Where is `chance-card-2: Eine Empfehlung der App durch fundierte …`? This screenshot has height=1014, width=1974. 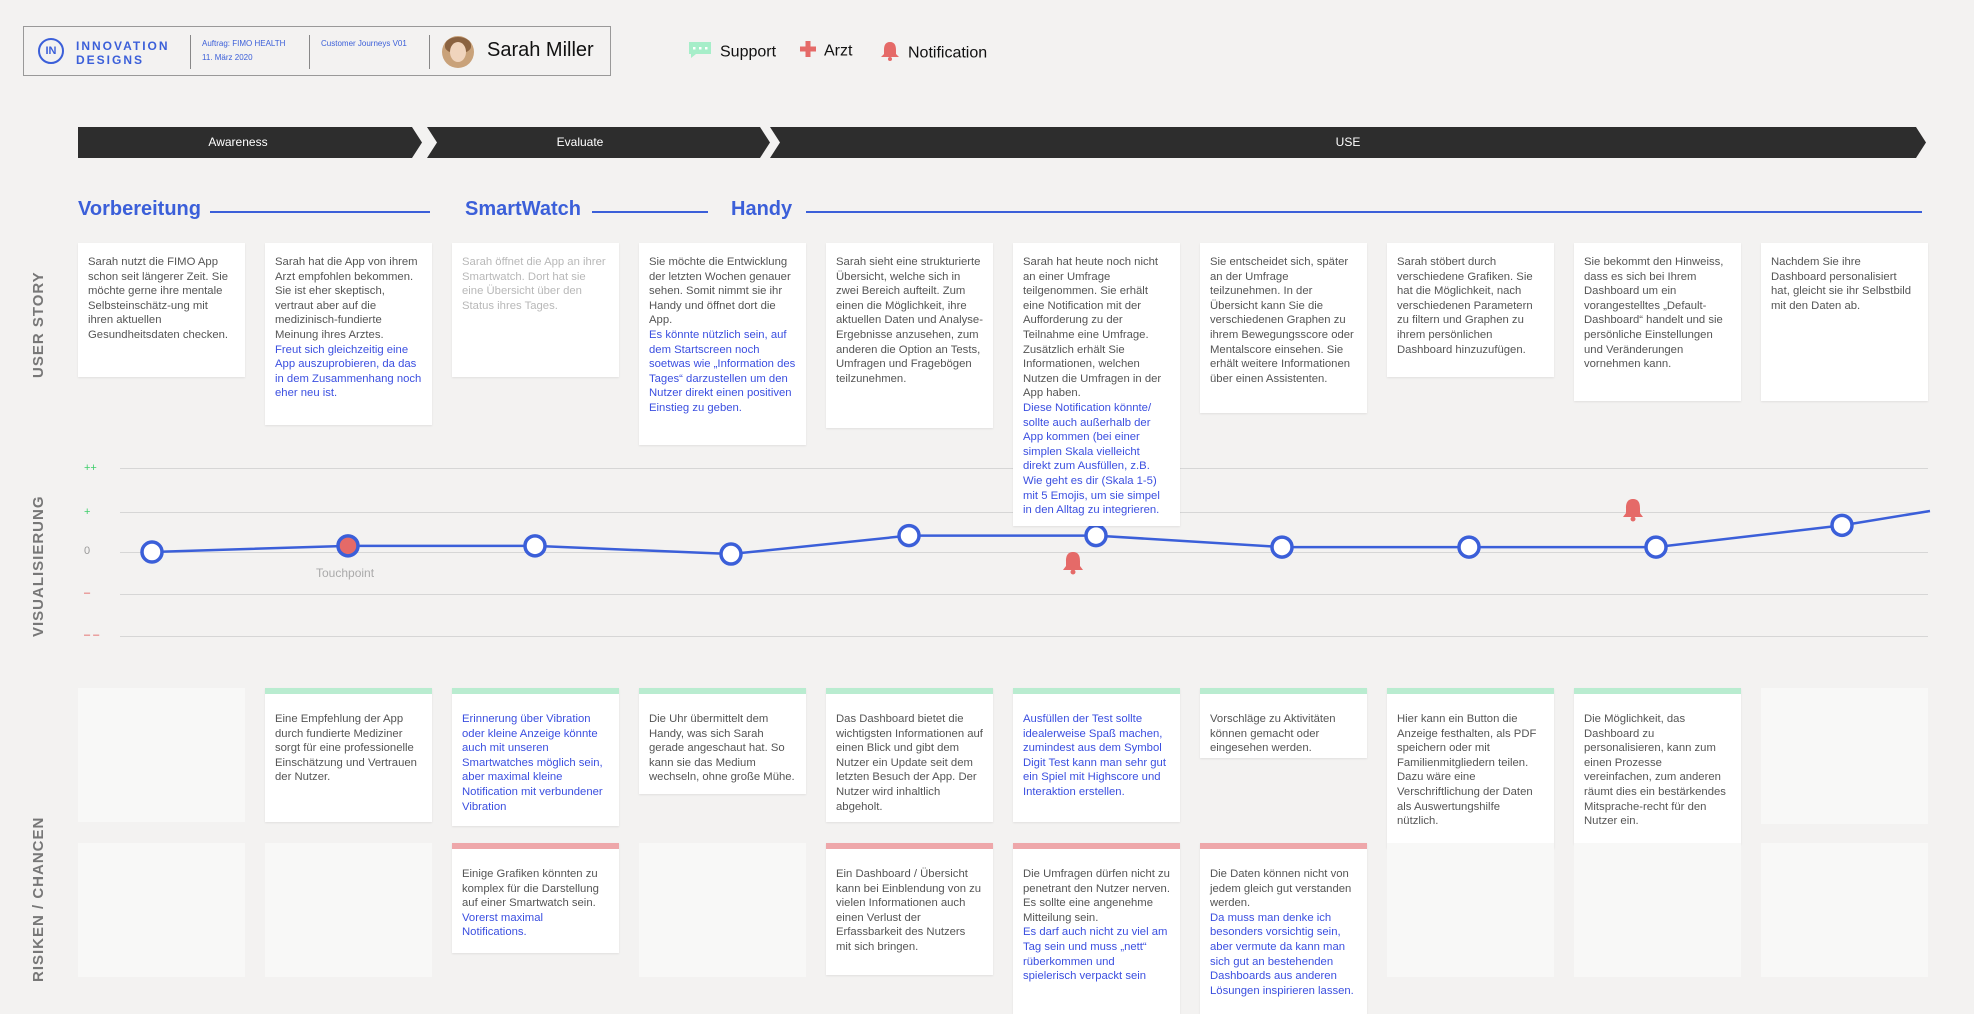 chance-card-2: Eine Empfehlung der App durch fundierte … is located at coordinates (348, 755).